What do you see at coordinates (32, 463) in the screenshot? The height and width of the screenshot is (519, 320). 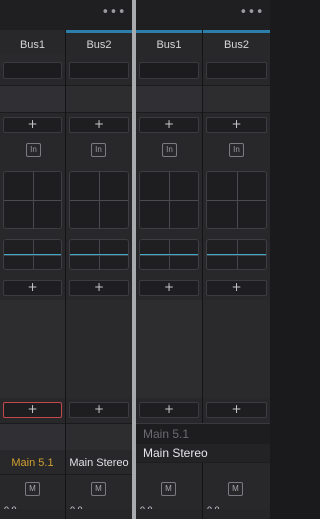 I see `output-assign-label: Main 5.1` at bounding box center [32, 463].